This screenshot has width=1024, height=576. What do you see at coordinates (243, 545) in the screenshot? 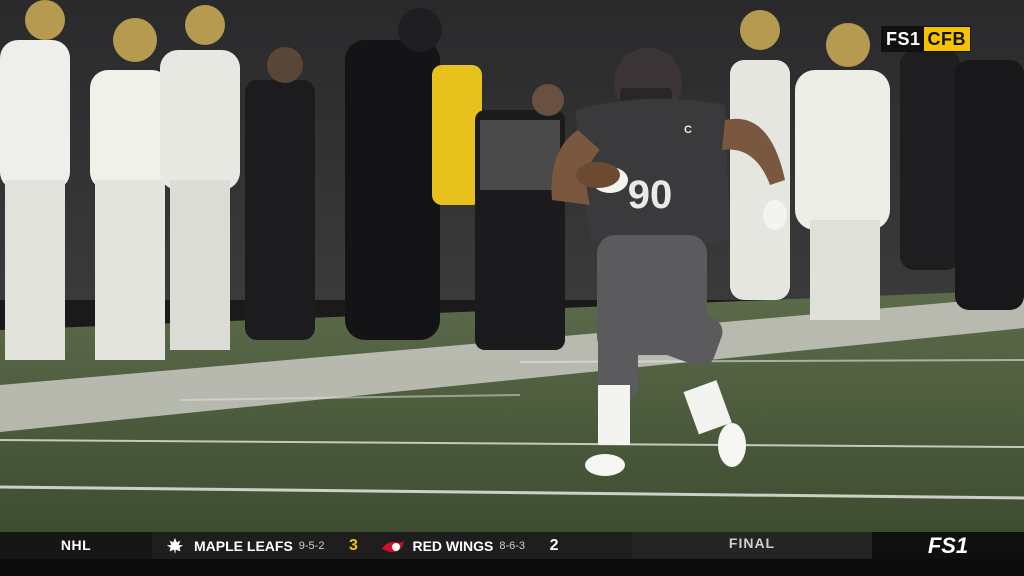
I see `away-team-name: MAPLE LEAFS` at bounding box center [243, 545].